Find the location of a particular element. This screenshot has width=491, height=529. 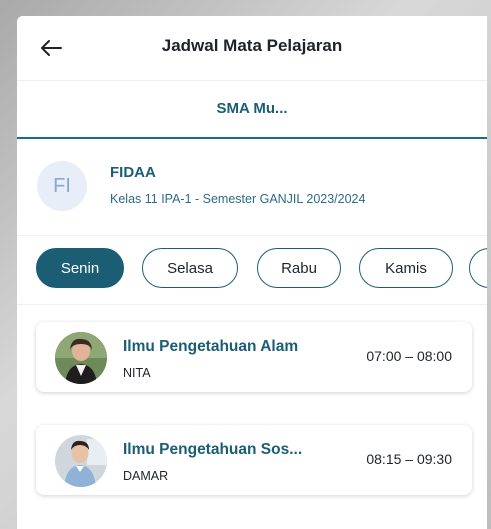

day-pill-kamis: Kamis is located at coordinates (406, 268).